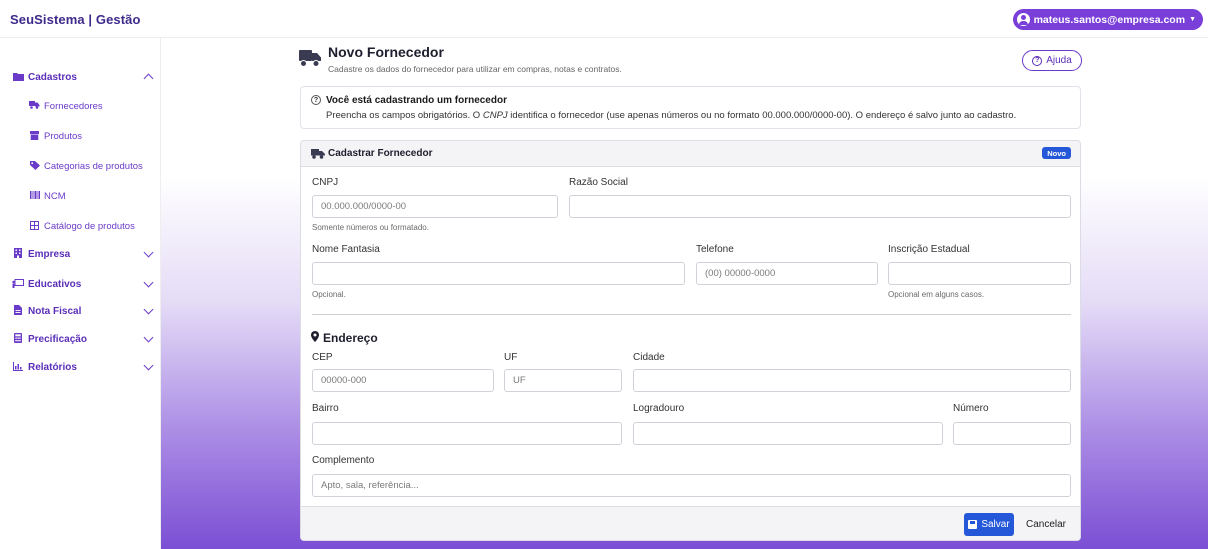  I want to click on cidade-label: Cidade, so click(649, 357).